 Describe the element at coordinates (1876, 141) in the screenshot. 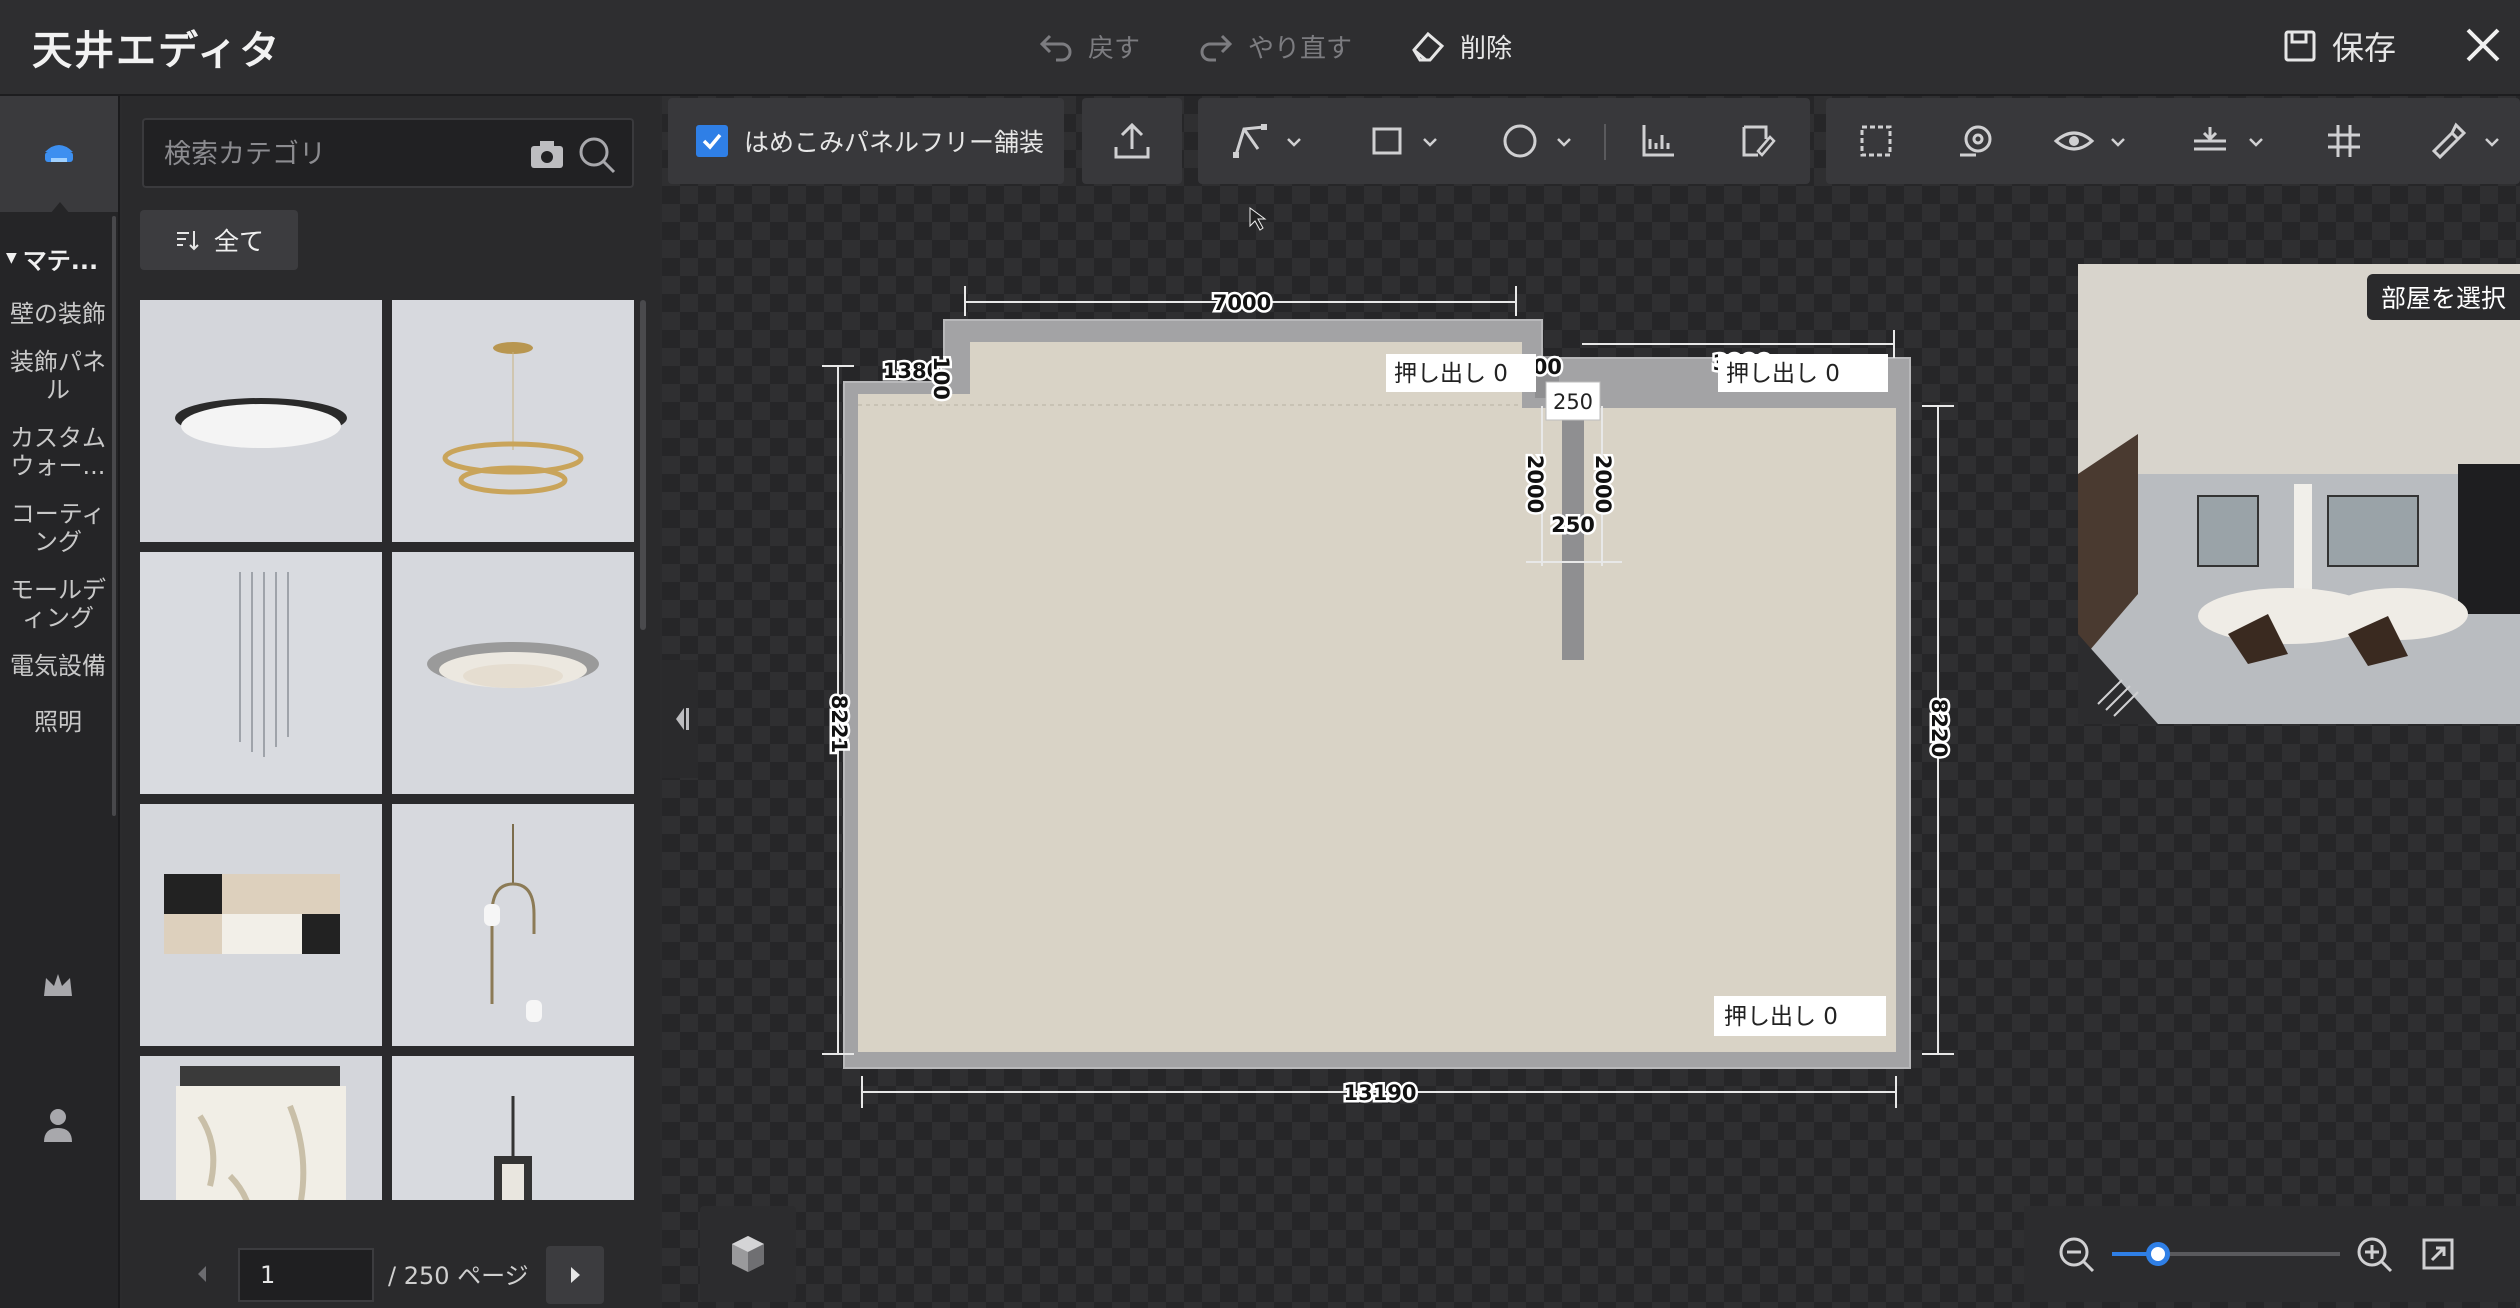

I see `select-area-icon` at that location.